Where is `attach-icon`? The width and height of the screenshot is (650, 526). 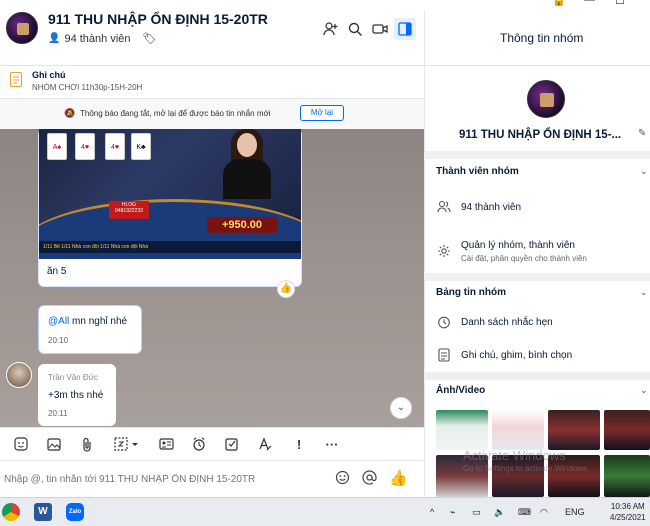 attach-icon is located at coordinates (87, 444).